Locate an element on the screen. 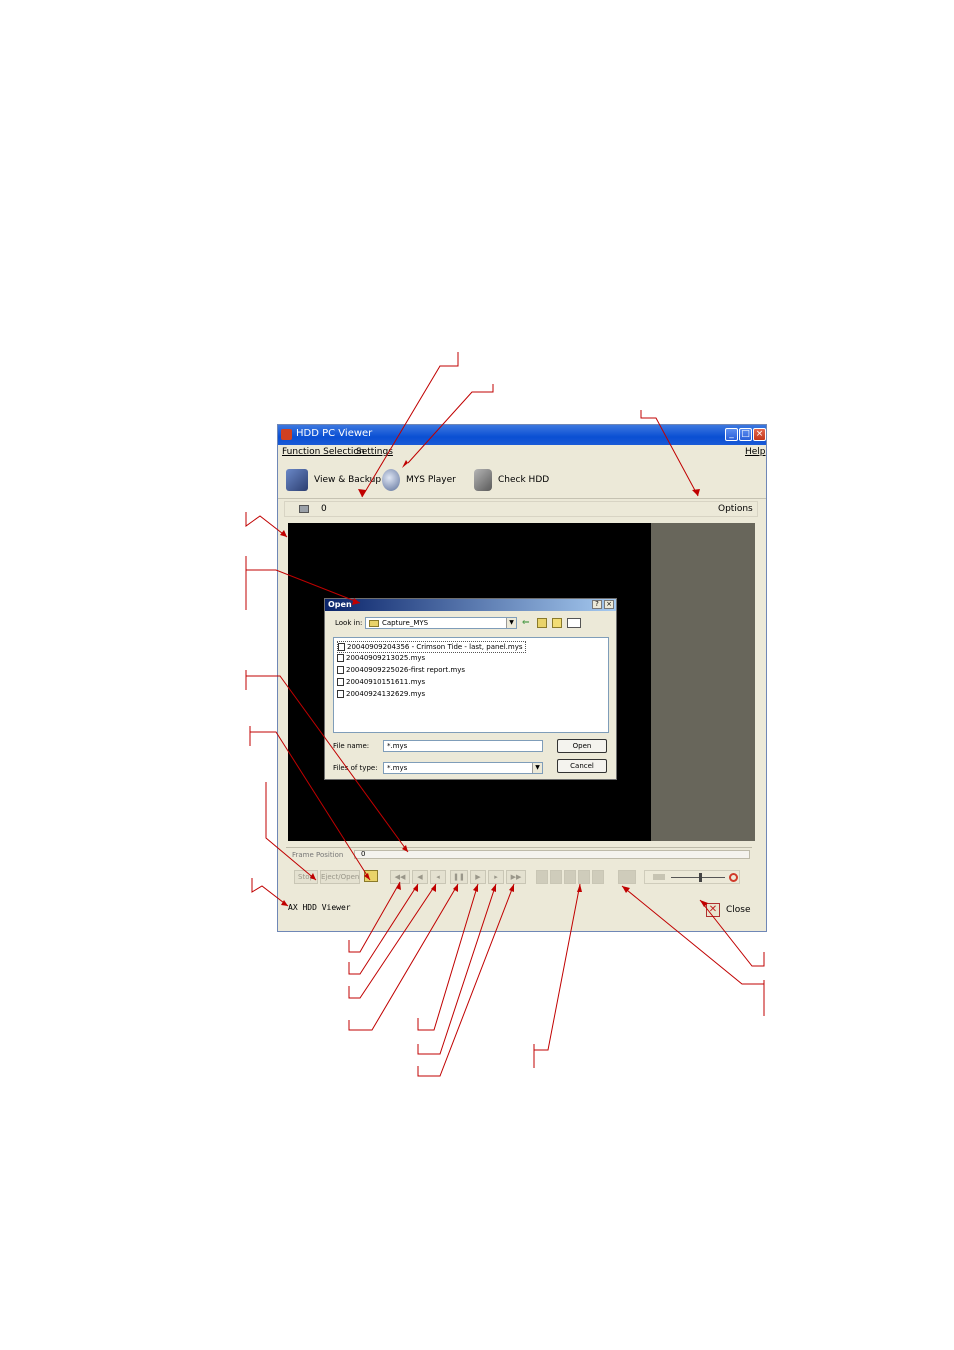 The height and width of the screenshot is (1350, 954). playback-controls: Stop Eject/Open ◀◀ ◀ ◂ ❚❚ ▶ ▸ ▶▶ is located at coordinates (519, 878).